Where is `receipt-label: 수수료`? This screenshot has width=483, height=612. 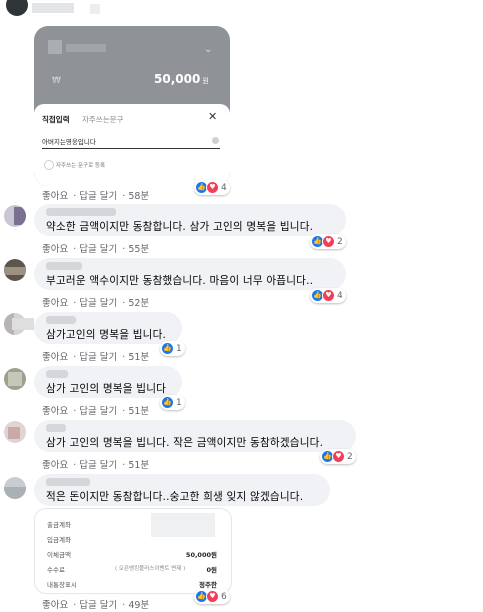 receipt-label: 수수료 is located at coordinates (56, 570).